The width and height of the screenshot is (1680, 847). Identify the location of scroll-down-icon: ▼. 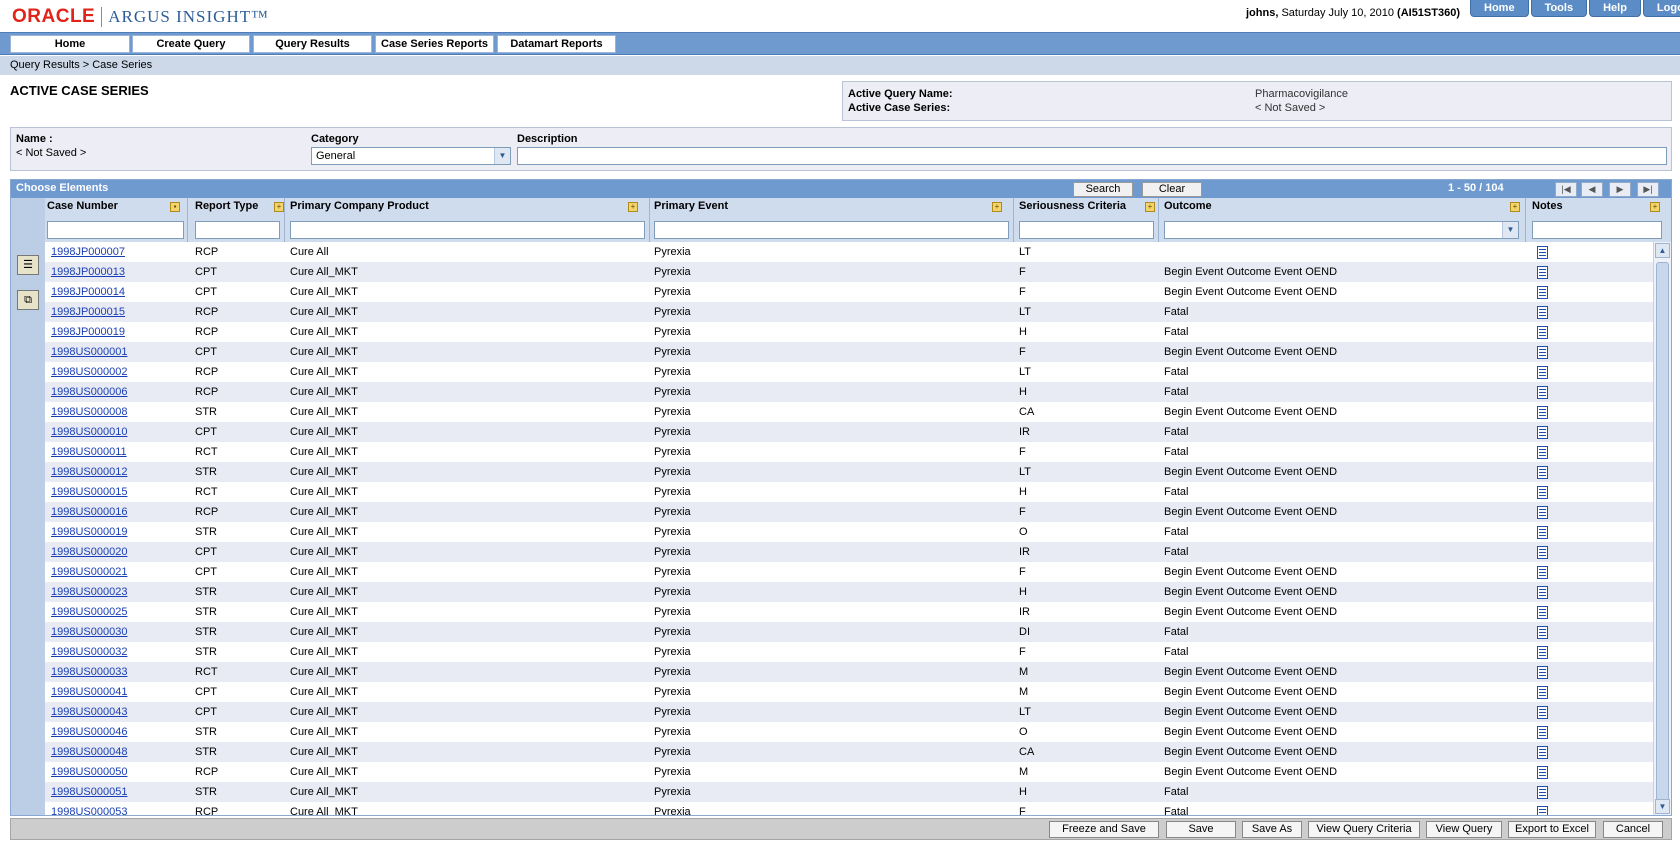
(1662, 806).